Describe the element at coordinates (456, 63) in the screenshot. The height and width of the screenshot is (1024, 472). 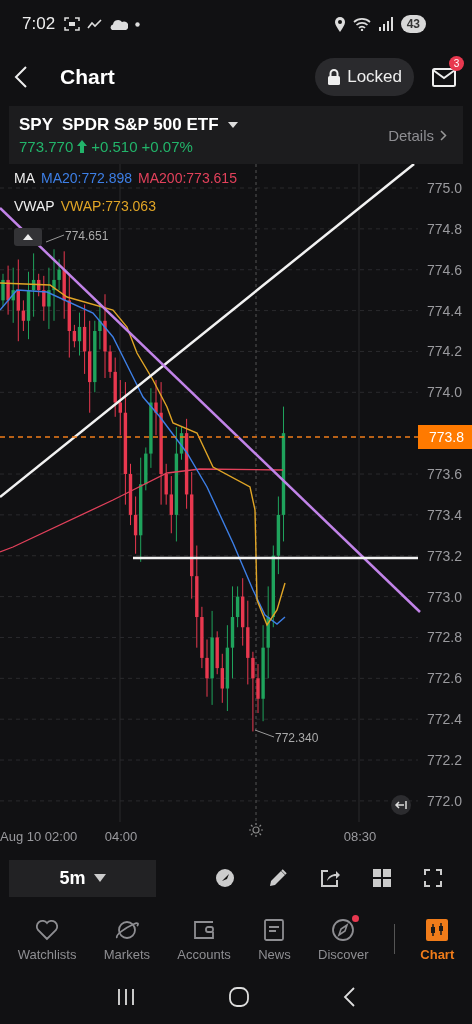
I see `notification-badge: 3` at that location.